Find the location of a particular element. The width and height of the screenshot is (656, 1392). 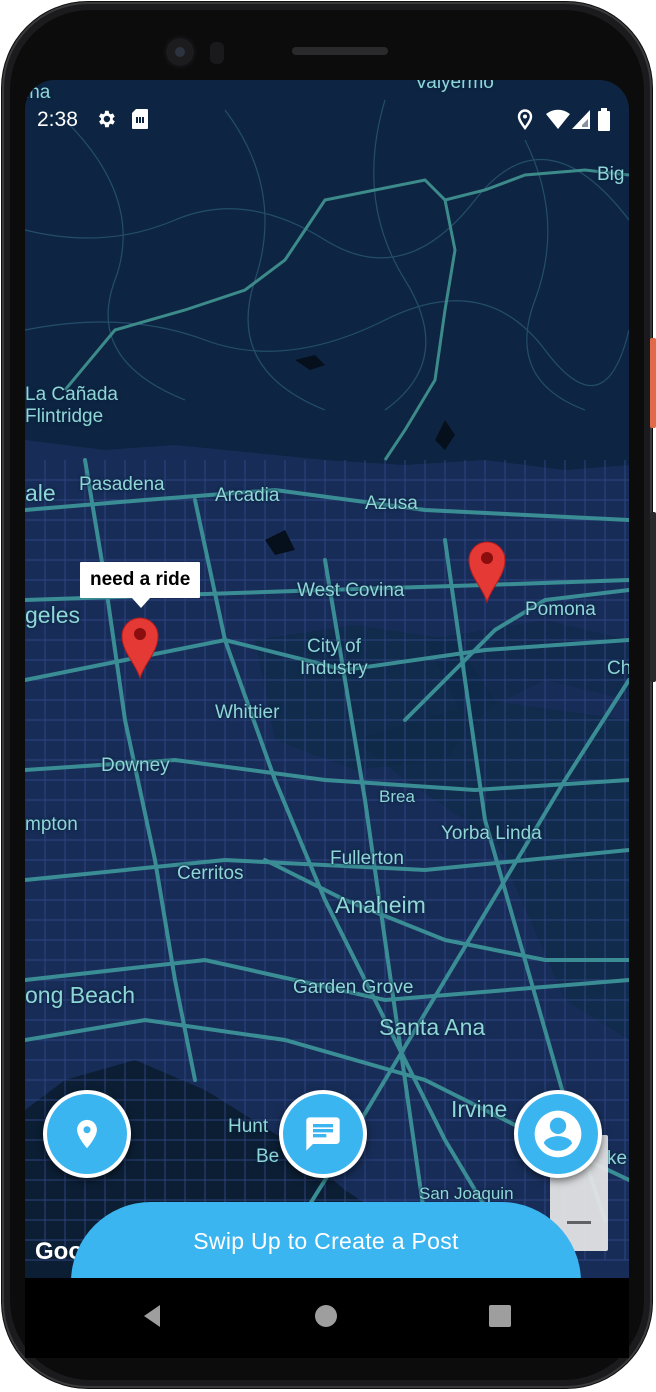

map-marker-pomona is located at coordinates (487, 571).